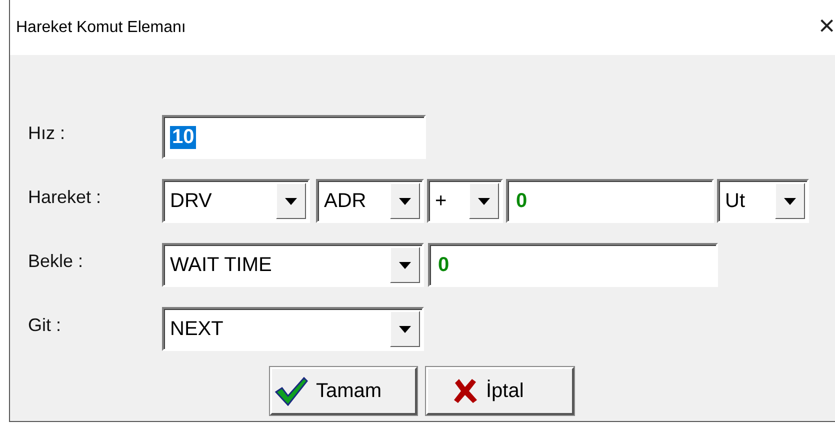 This screenshot has width=835, height=434. I want to click on input-field: 10, so click(294, 137).